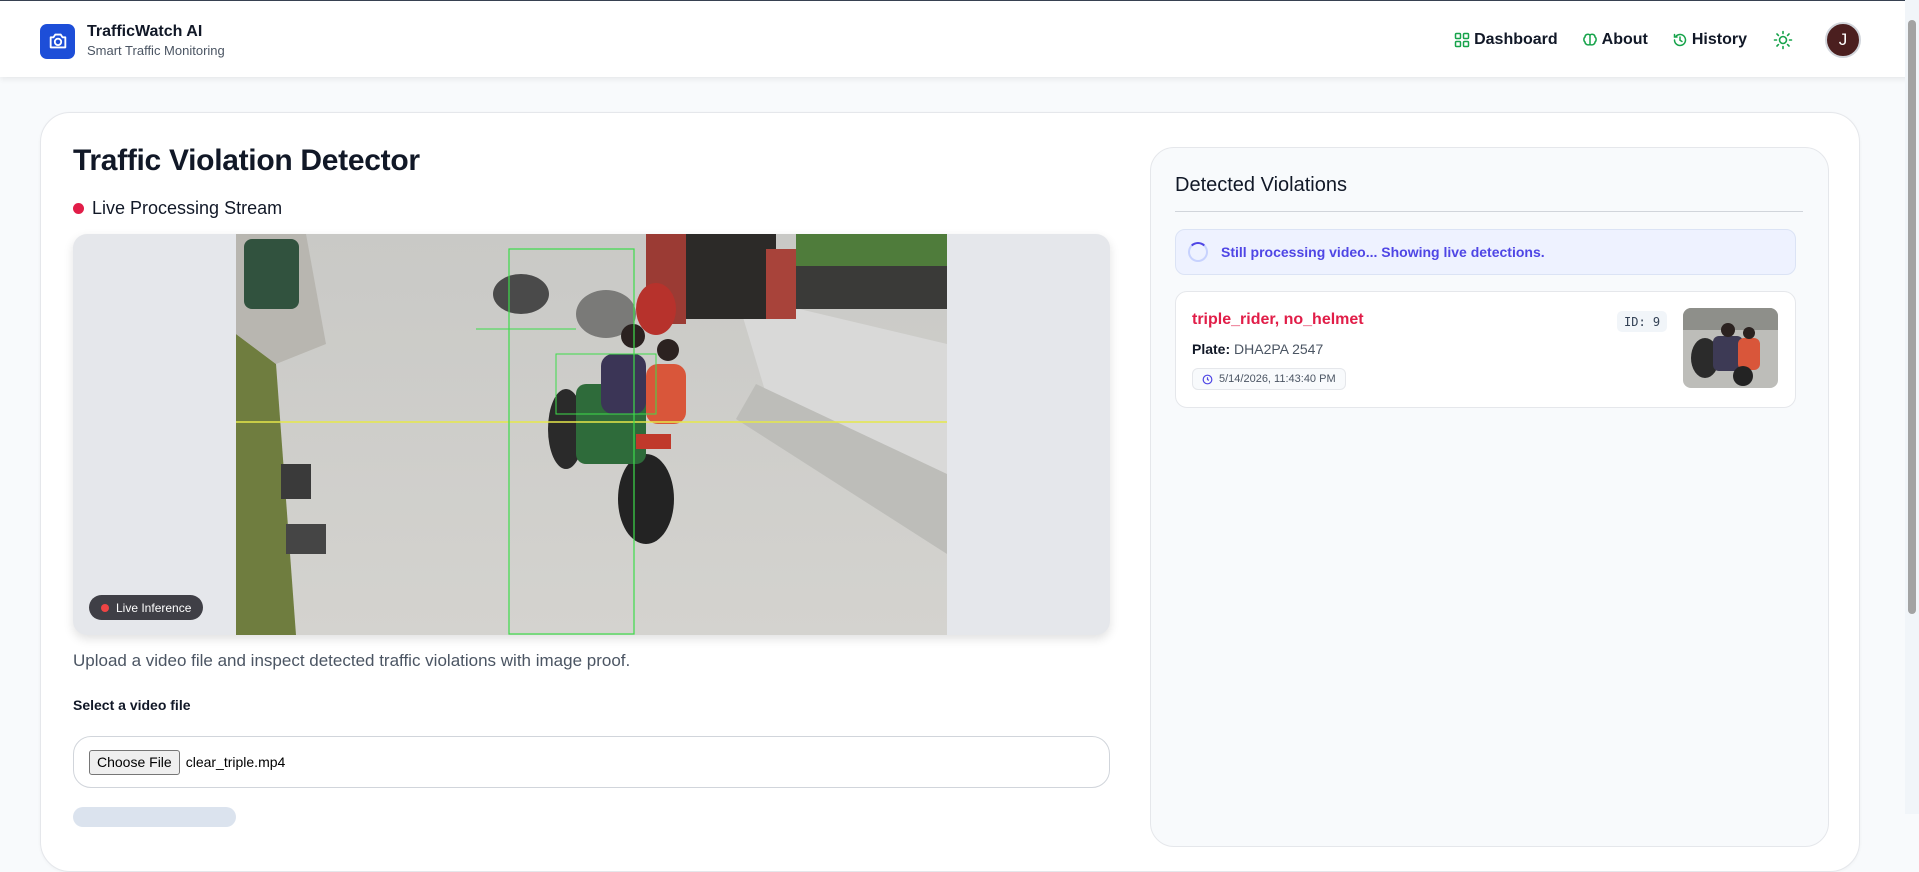  What do you see at coordinates (235, 762) in the screenshot?
I see `selected-file-name: clear_triple.mp4` at bounding box center [235, 762].